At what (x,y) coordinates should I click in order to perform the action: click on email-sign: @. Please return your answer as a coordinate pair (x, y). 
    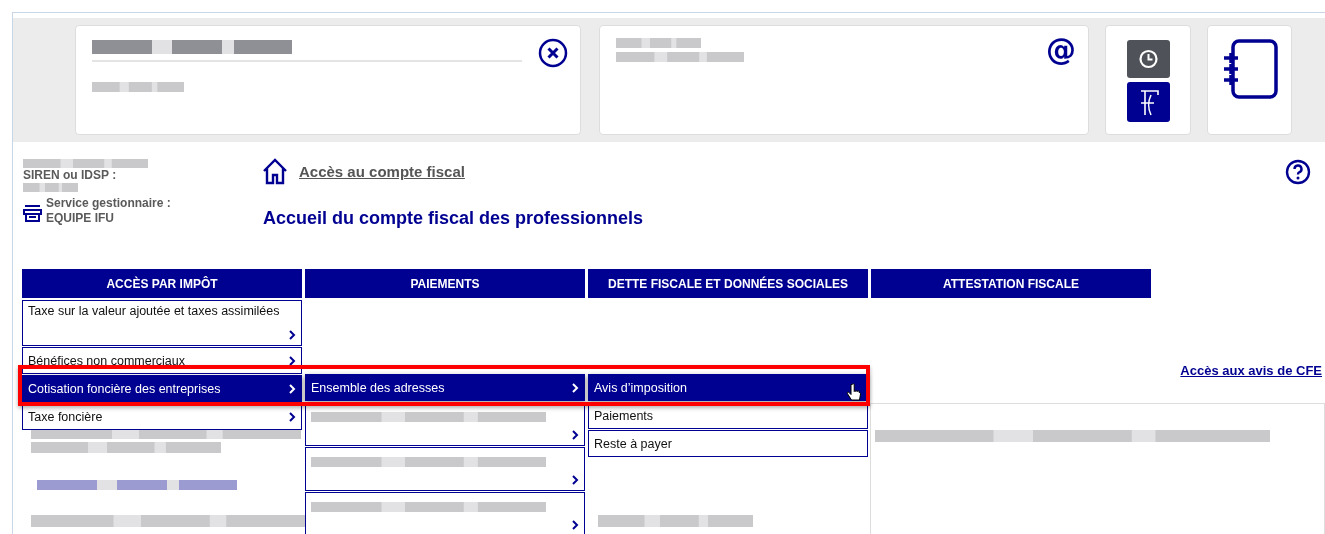
    Looking at the image, I should click on (1061, 49).